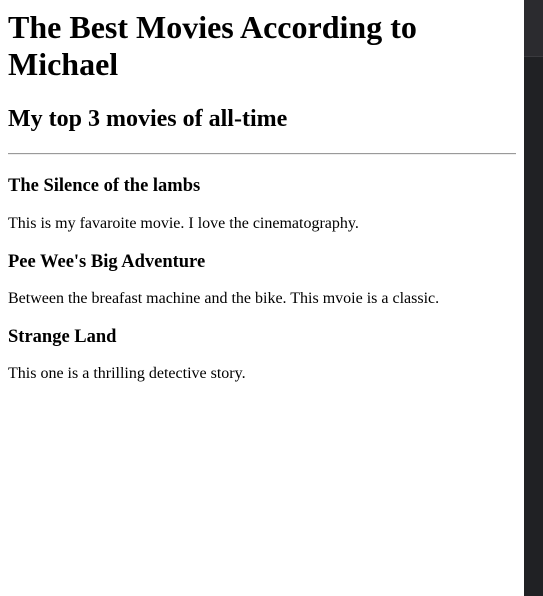 The image size is (543, 596). What do you see at coordinates (533, 28) in the screenshot?
I see `scrollbar-thumb` at bounding box center [533, 28].